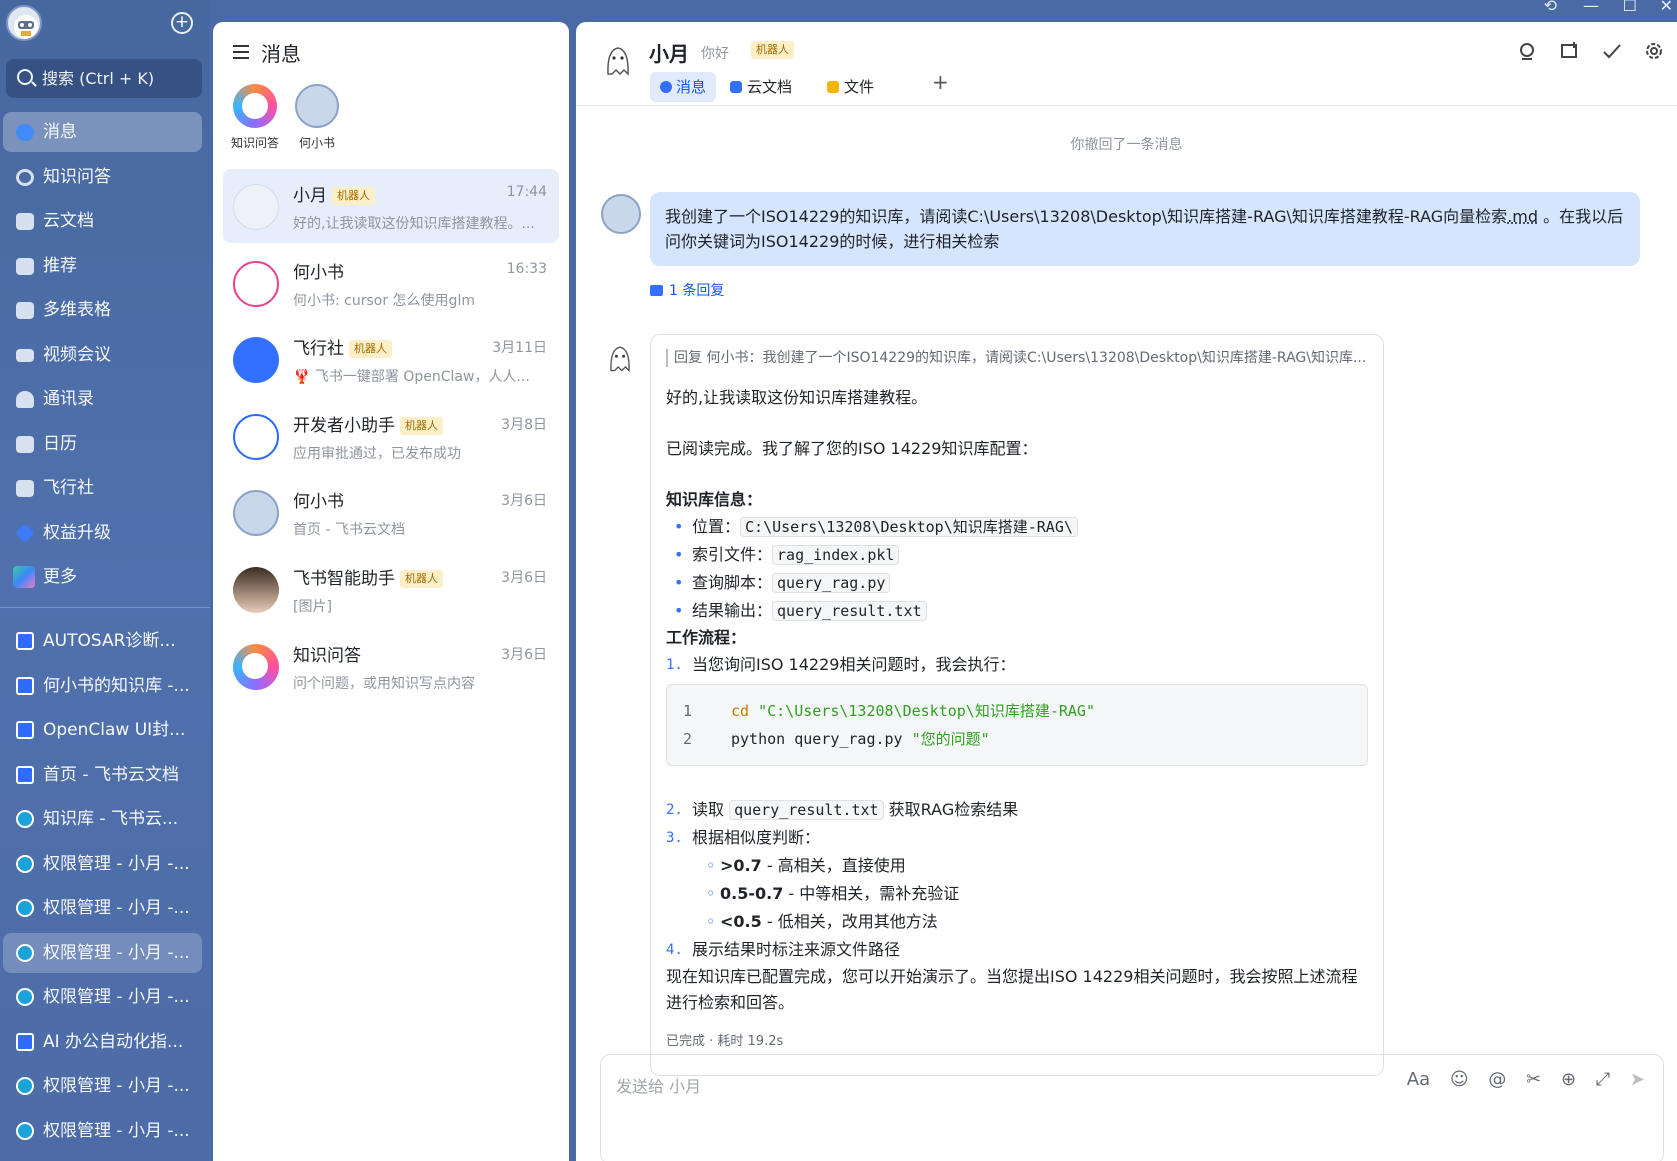 The image size is (1677, 1161). I want to click on chat-item: 知识问答 3月6日 问个问题，或用知识写点内容, so click(391, 666).